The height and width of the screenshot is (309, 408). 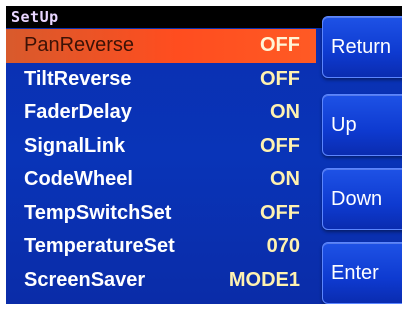 What do you see at coordinates (357, 198) in the screenshot?
I see `down-button-label: Down` at bounding box center [357, 198].